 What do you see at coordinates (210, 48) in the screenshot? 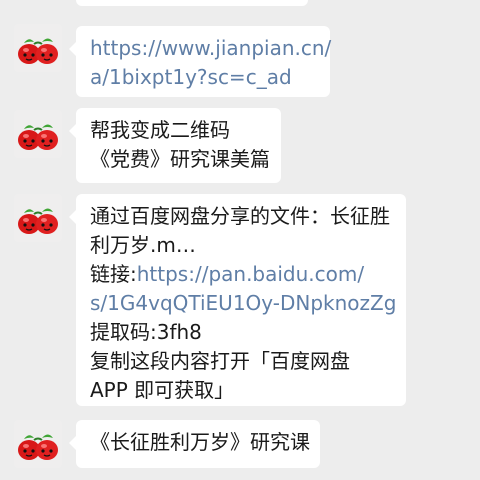
I see `message-link: https://www.jianpian.cn/` at bounding box center [210, 48].